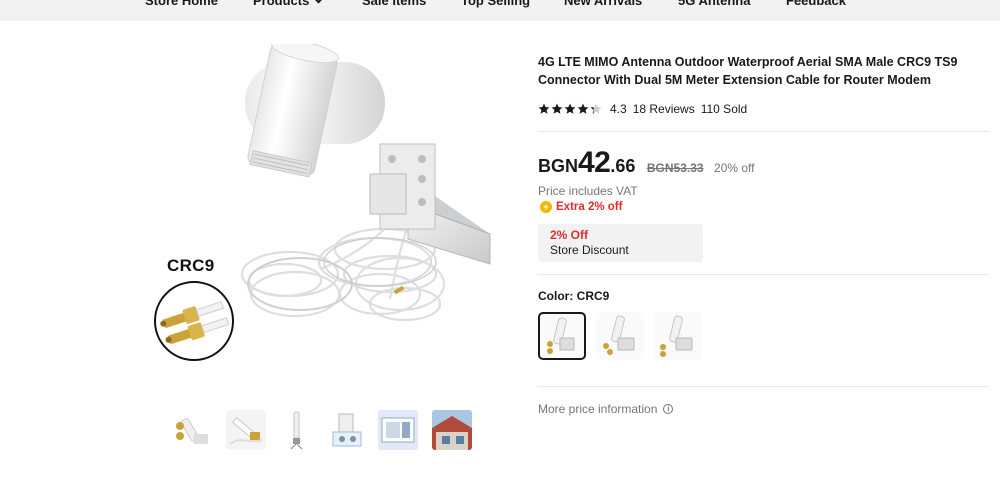 The height and width of the screenshot is (492, 1000). I want to click on chevron-down-icon, so click(318, 2).